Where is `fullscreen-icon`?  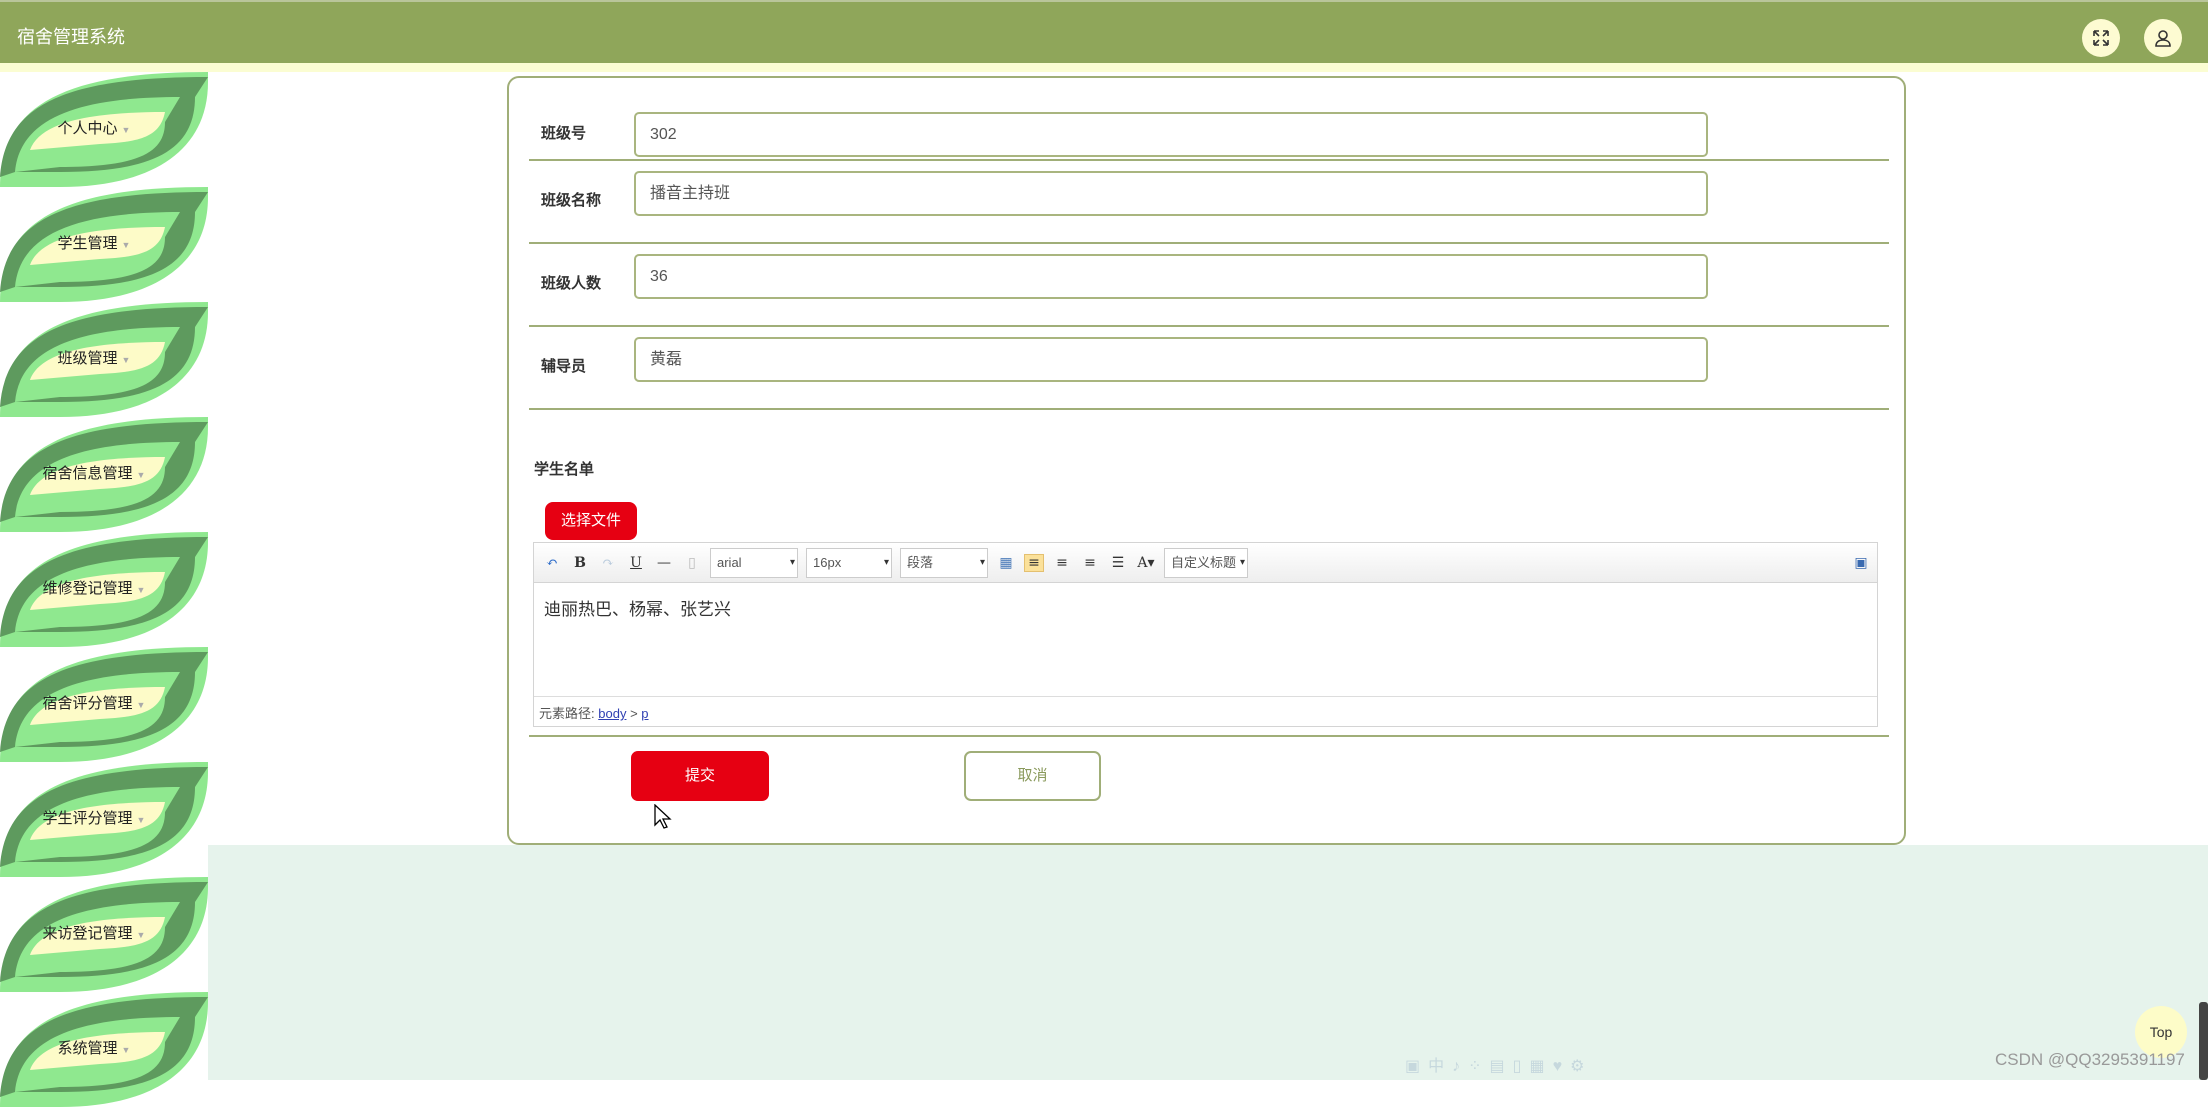
fullscreen-icon is located at coordinates (2101, 38).